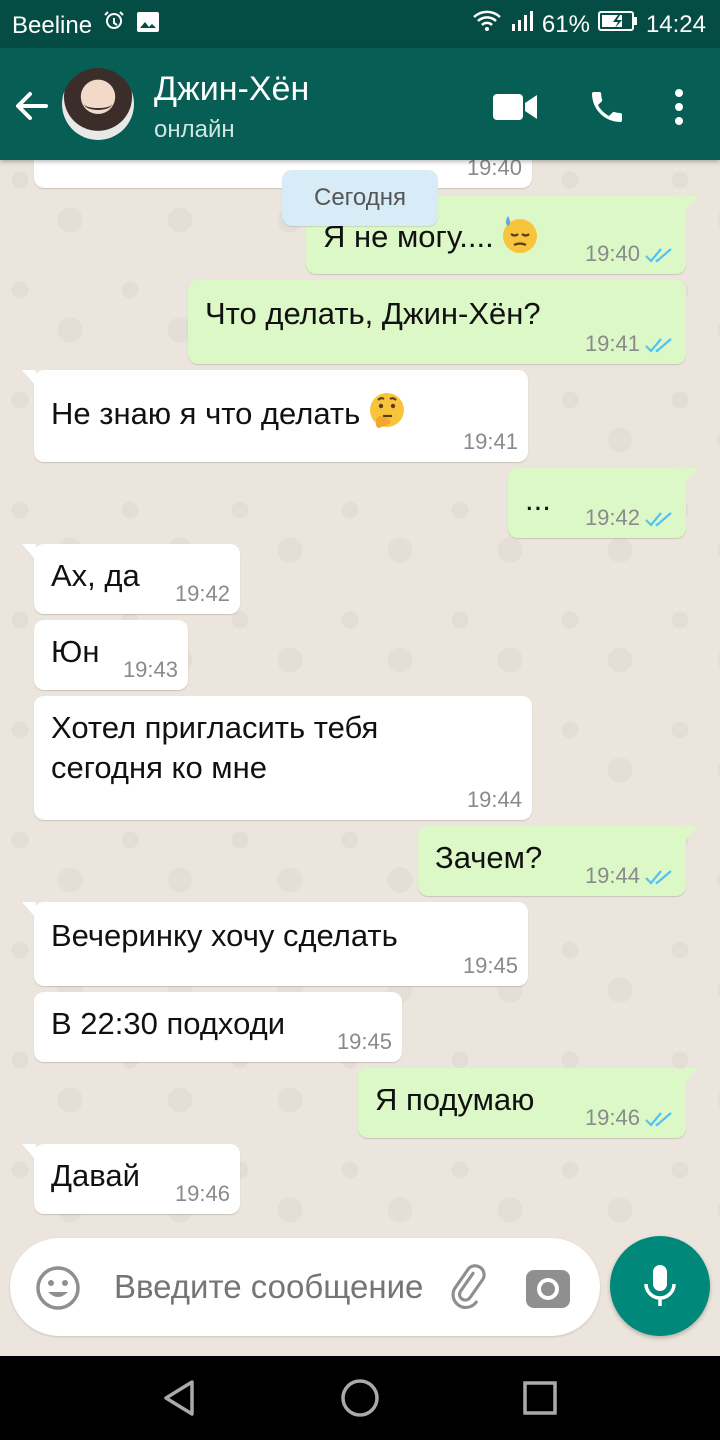 Image resolution: width=720 pixels, height=1440 pixels. I want to click on message-text: Юн, so click(75, 651).